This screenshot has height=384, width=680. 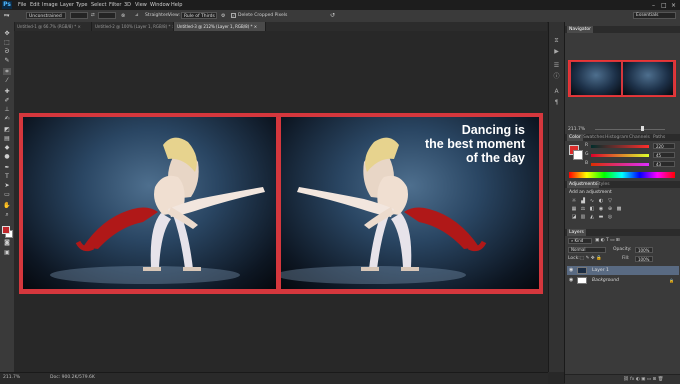 What do you see at coordinates (160, 5) in the screenshot?
I see `menu-window: Window` at bounding box center [160, 5].